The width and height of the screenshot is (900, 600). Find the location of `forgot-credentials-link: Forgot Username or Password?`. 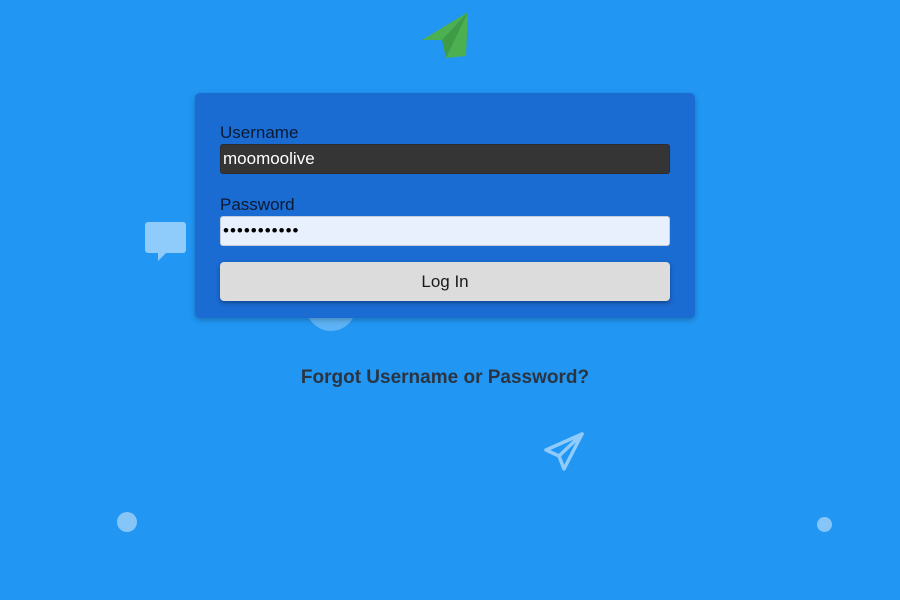

forgot-credentials-link: Forgot Username or Password? is located at coordinates (445, 378).